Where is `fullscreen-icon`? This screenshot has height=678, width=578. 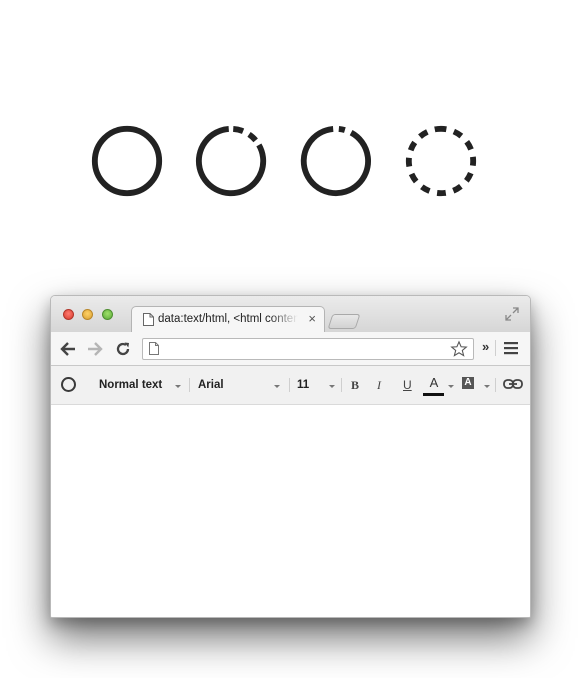
fullscreen-icon is located at coordinates (512, 314).